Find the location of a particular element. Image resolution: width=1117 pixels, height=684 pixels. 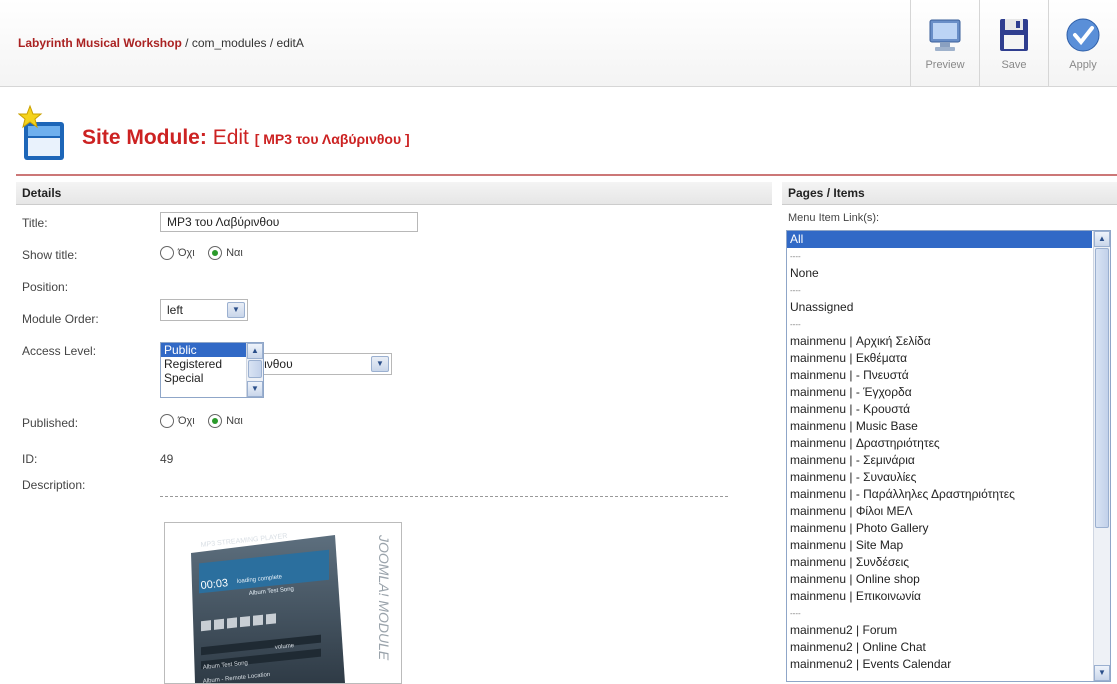

position-label: Position: is located at coordinates (45, 287).